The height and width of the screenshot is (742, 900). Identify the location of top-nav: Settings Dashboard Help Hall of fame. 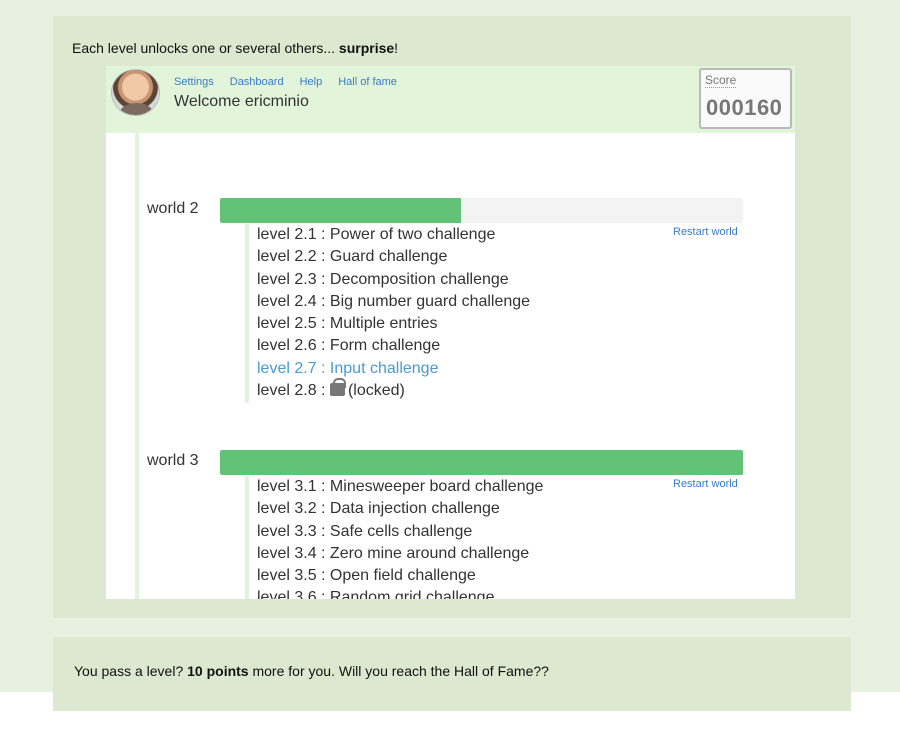
(285, 82).